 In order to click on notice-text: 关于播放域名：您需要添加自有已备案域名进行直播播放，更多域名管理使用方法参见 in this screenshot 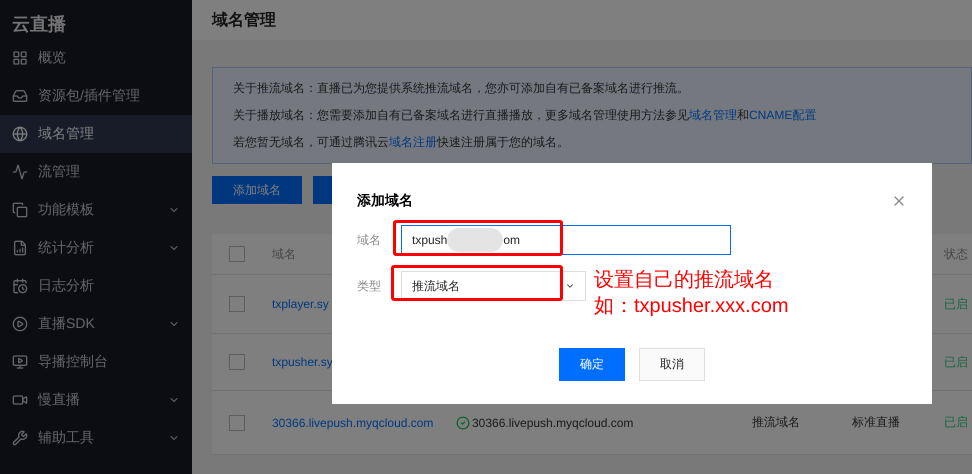, I will do `click(461, 115)`.